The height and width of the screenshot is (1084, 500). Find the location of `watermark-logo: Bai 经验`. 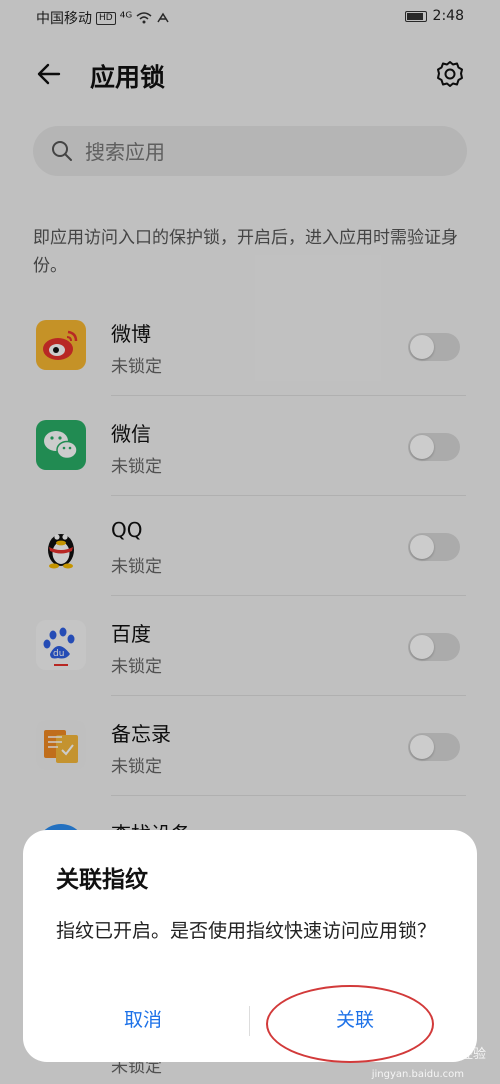

watermark-logo: Bai 经验 is located at coordinates (460, 1054).